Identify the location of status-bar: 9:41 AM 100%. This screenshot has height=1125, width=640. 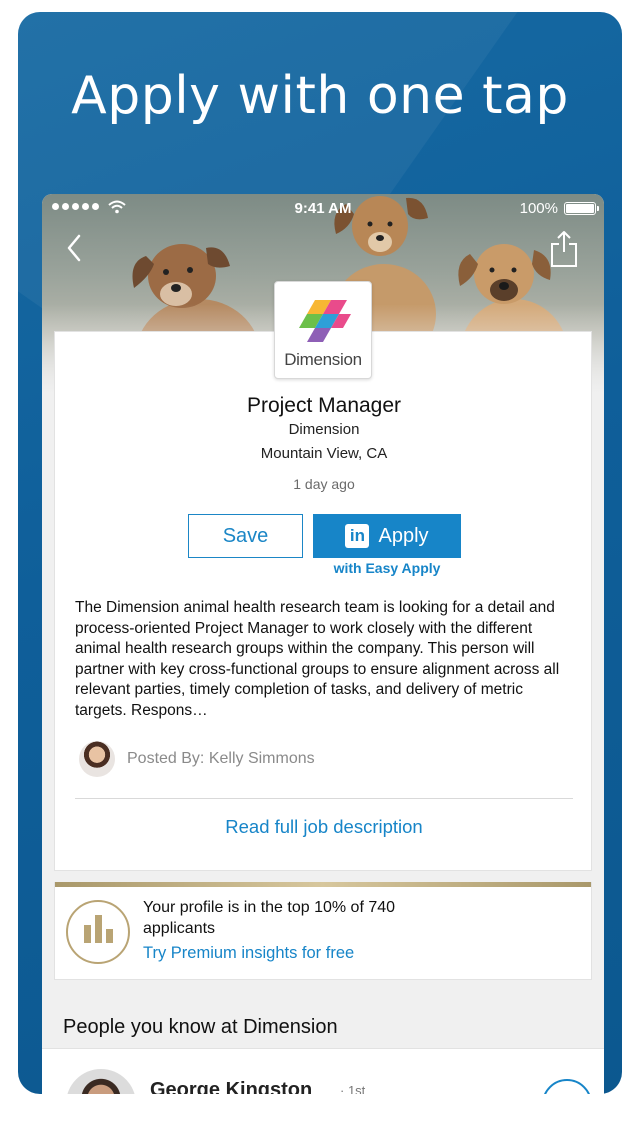
(323, 208).